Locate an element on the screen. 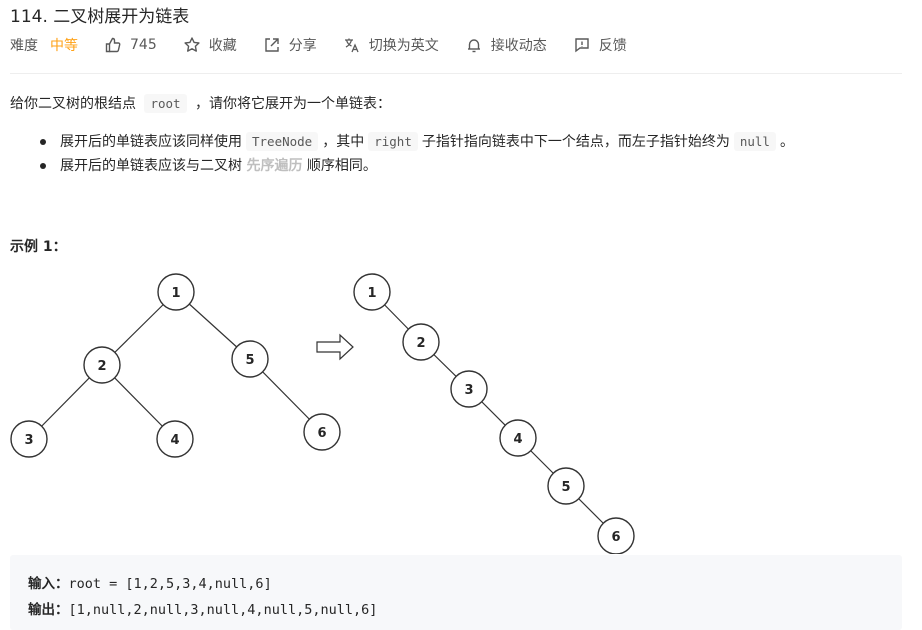  feedback-icon is located at coordinates (582, 45).